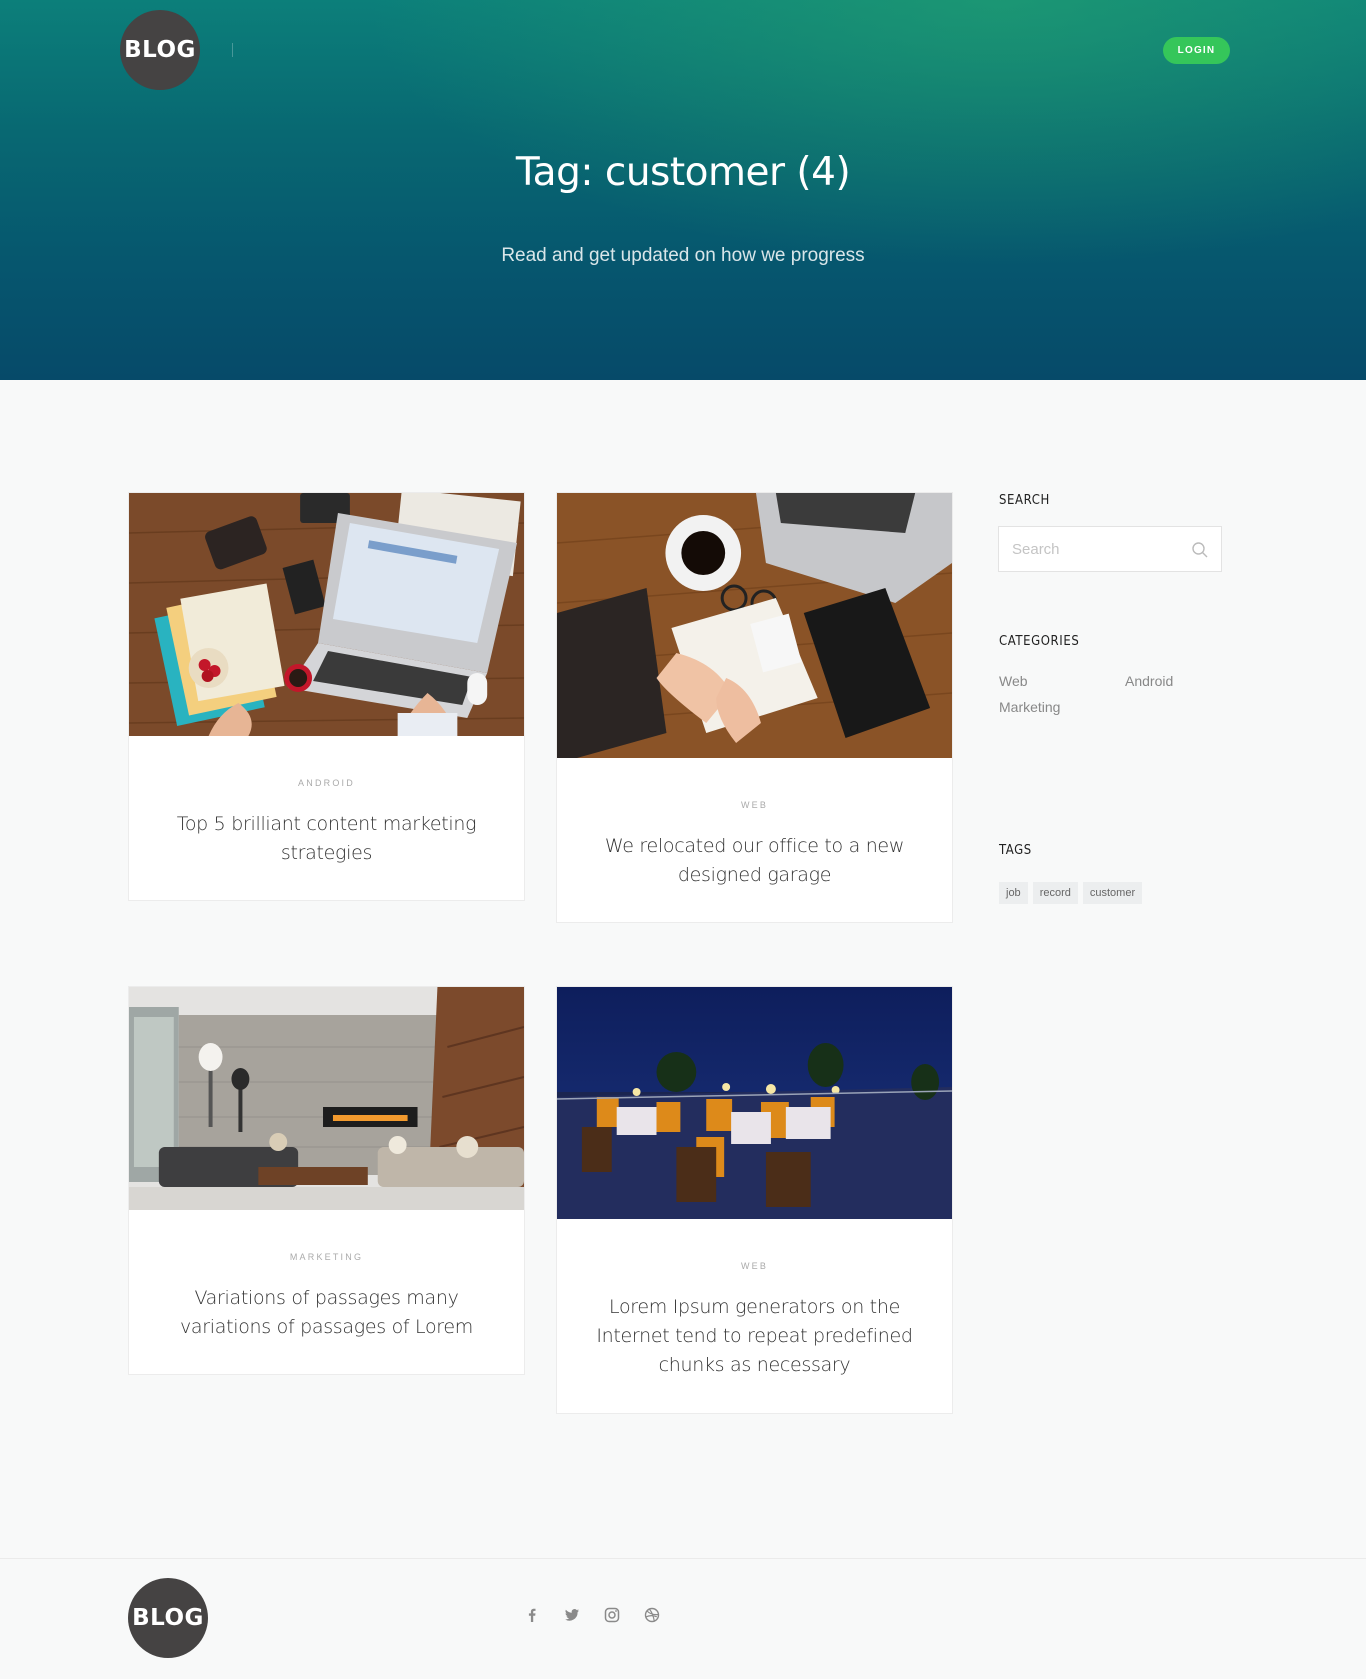 The width and height of the screenshot is (1366, 1679). I want to click on page-subtitle: Read and get updated on how we progress, so click(683, 255).